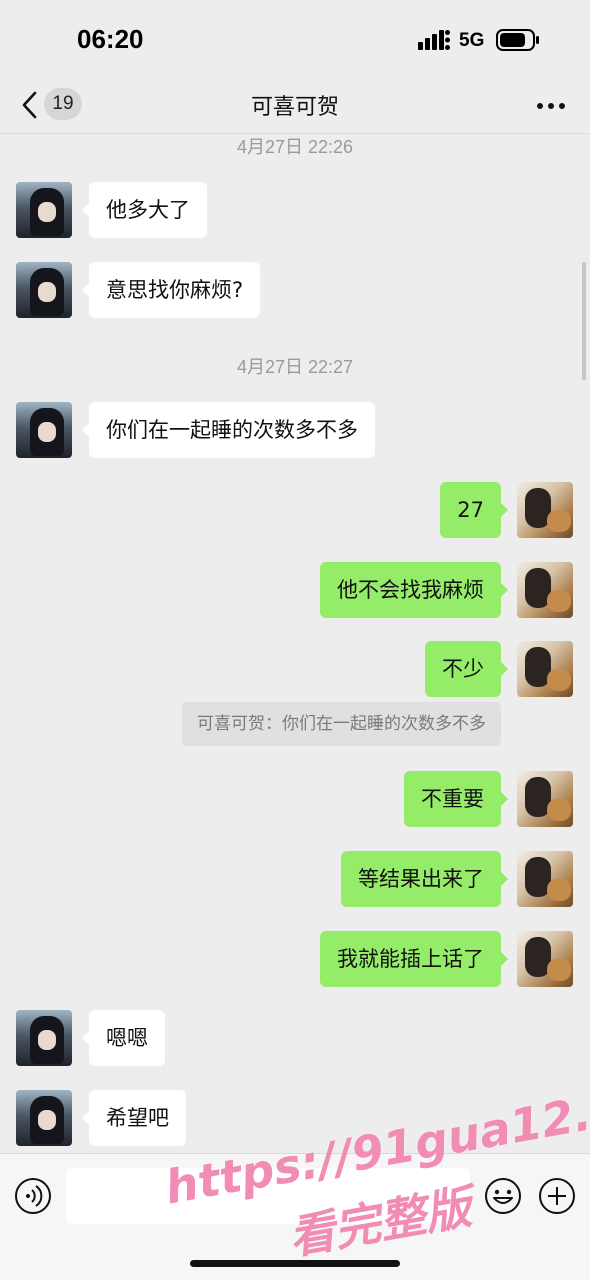  What do you see at coordinates (503, 1196) in the screenshot?
I see `emoji-icon` at bounding box center [503, 1196].